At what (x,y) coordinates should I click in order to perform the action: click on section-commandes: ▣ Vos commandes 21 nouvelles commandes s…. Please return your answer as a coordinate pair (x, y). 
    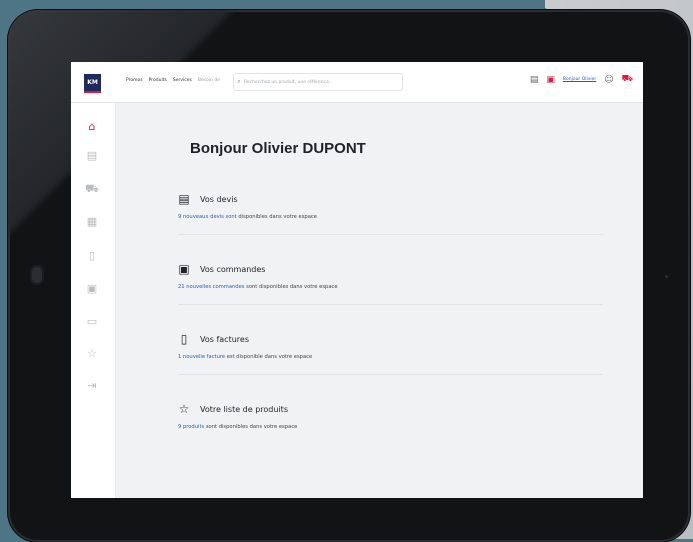
    Looking at the image, I should click on (390, 275).